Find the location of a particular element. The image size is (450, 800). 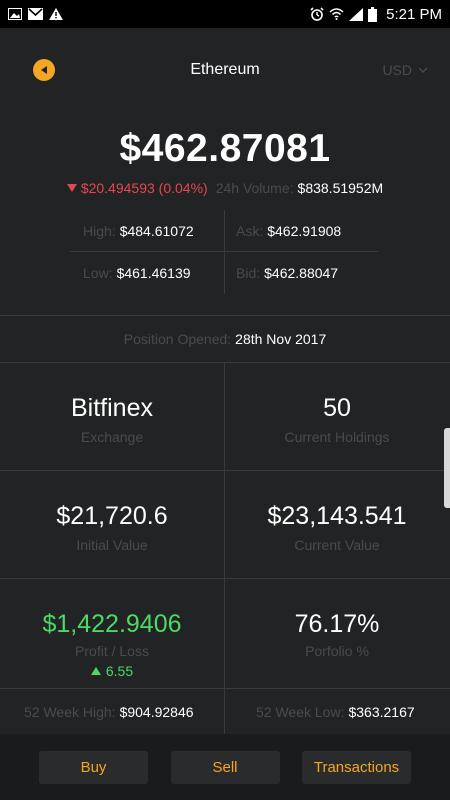

status-bar: 5:21 PM is located at coordinates (225, 14).